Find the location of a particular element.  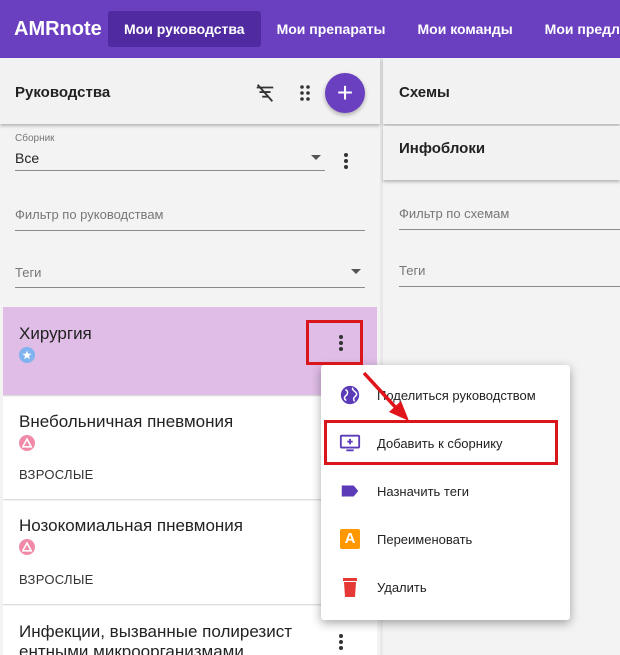

schemes-filter-underline is located at coordinates (509, 229).